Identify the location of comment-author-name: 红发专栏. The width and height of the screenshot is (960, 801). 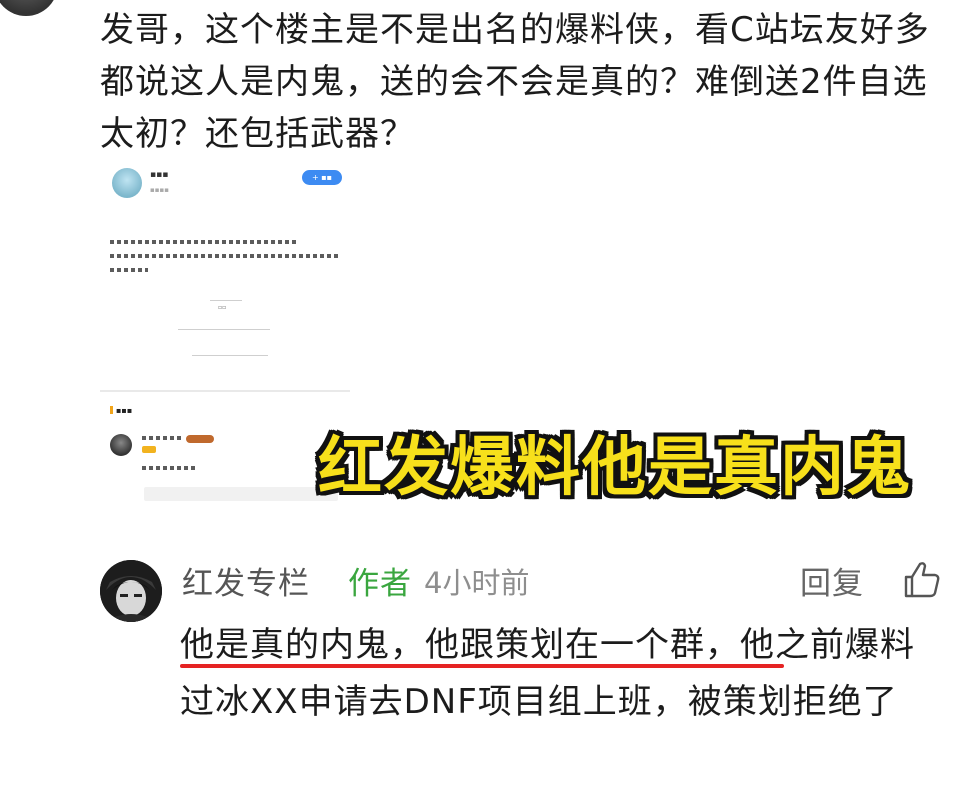
(246, 580).